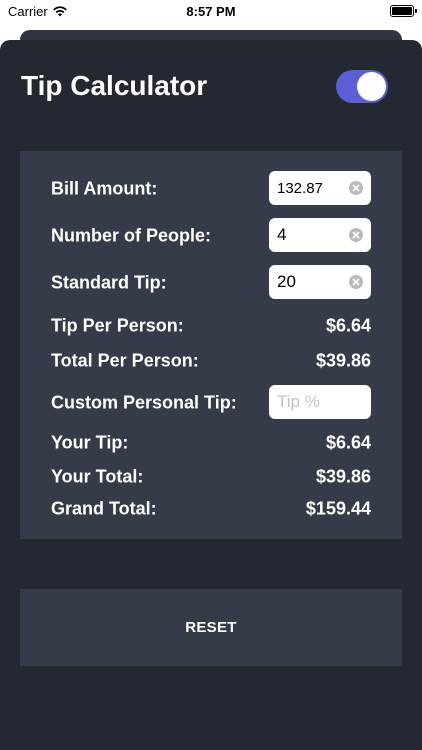  I want to click on custom-tip-field, so click(320, 402).